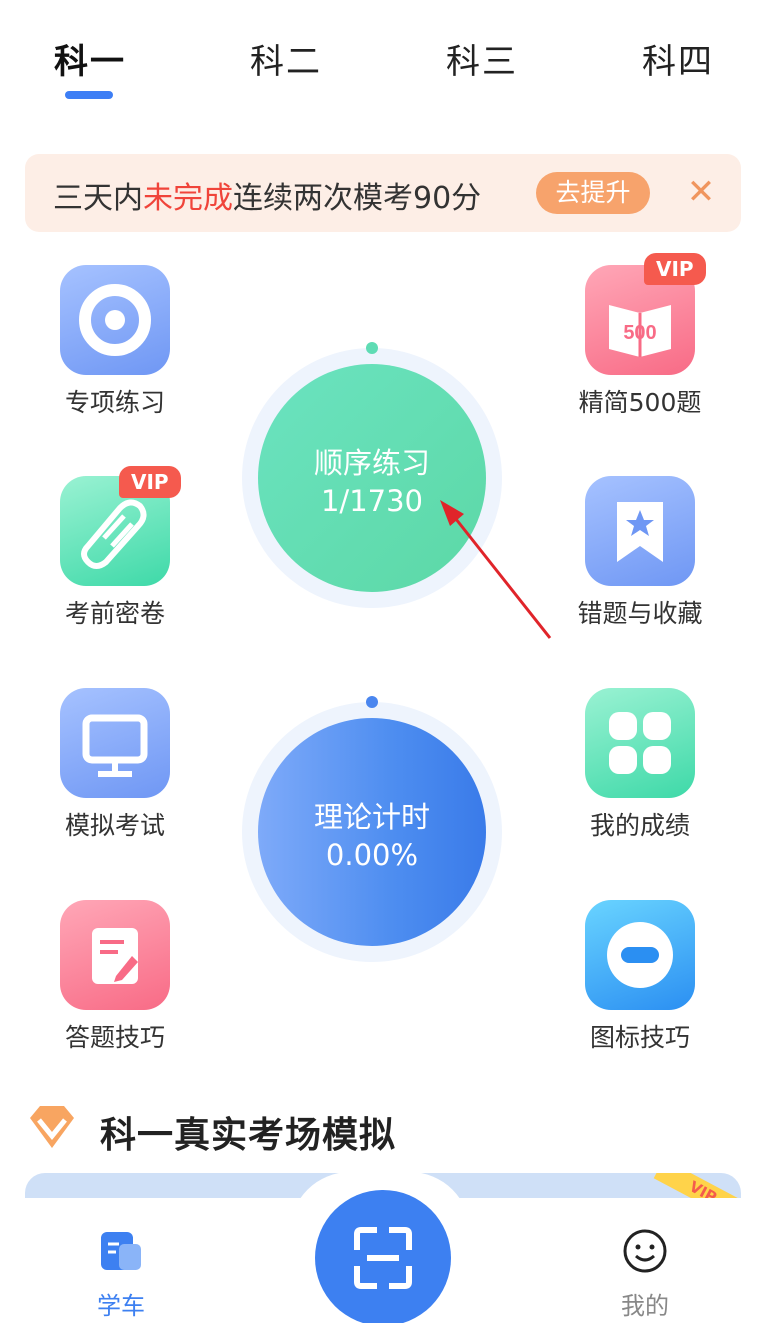 Image resolution: width=760 pixels, height=1323 pixels. I want to click on answer-tips-item: 答题技巧, so click(115, 977).